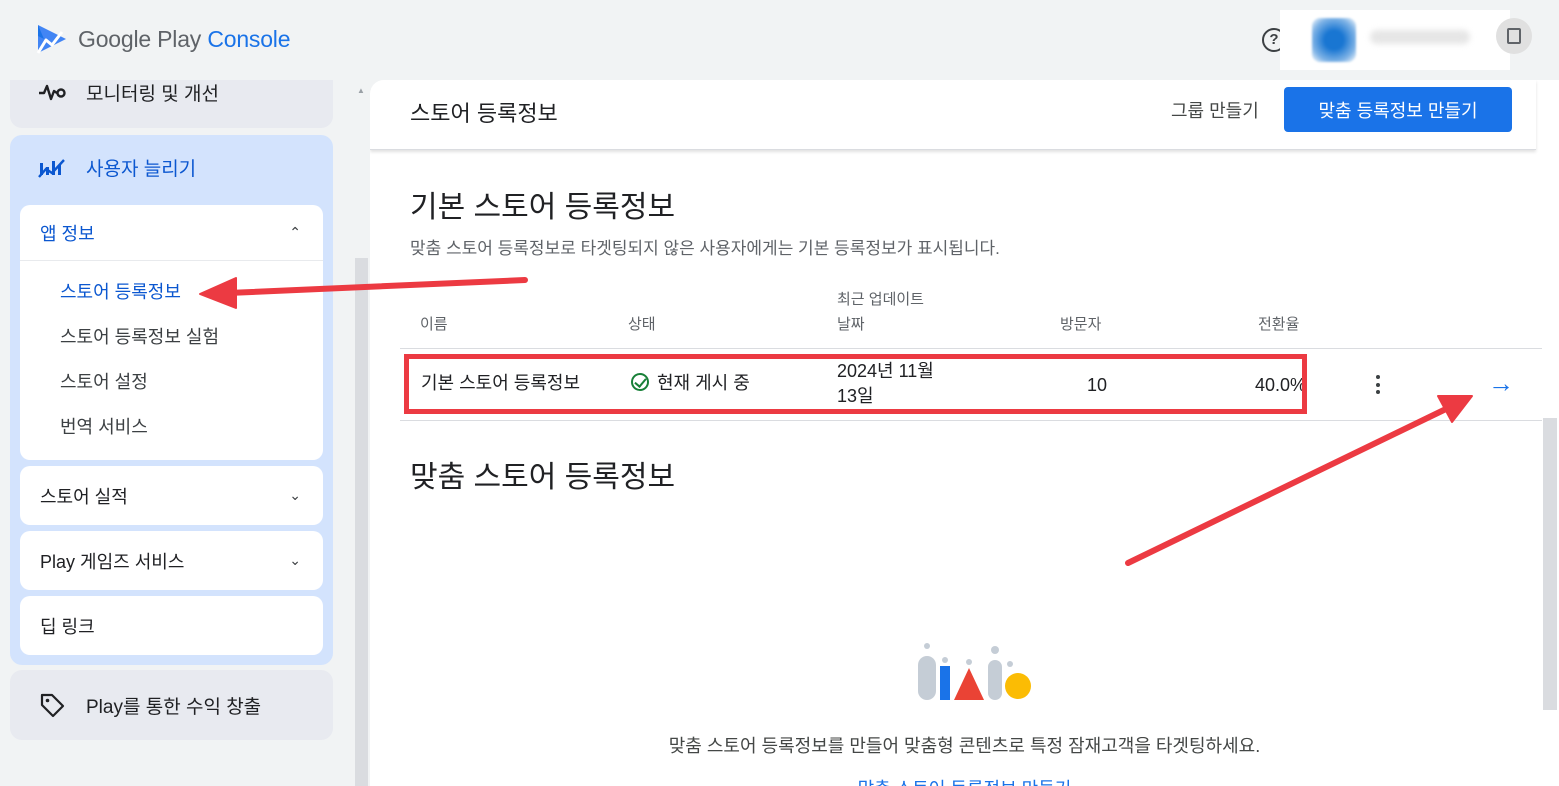 This screenshot has width=1559, height=786. I want to click on default-listing-title: 기본 스토어 등록정보, so click(543, 207).